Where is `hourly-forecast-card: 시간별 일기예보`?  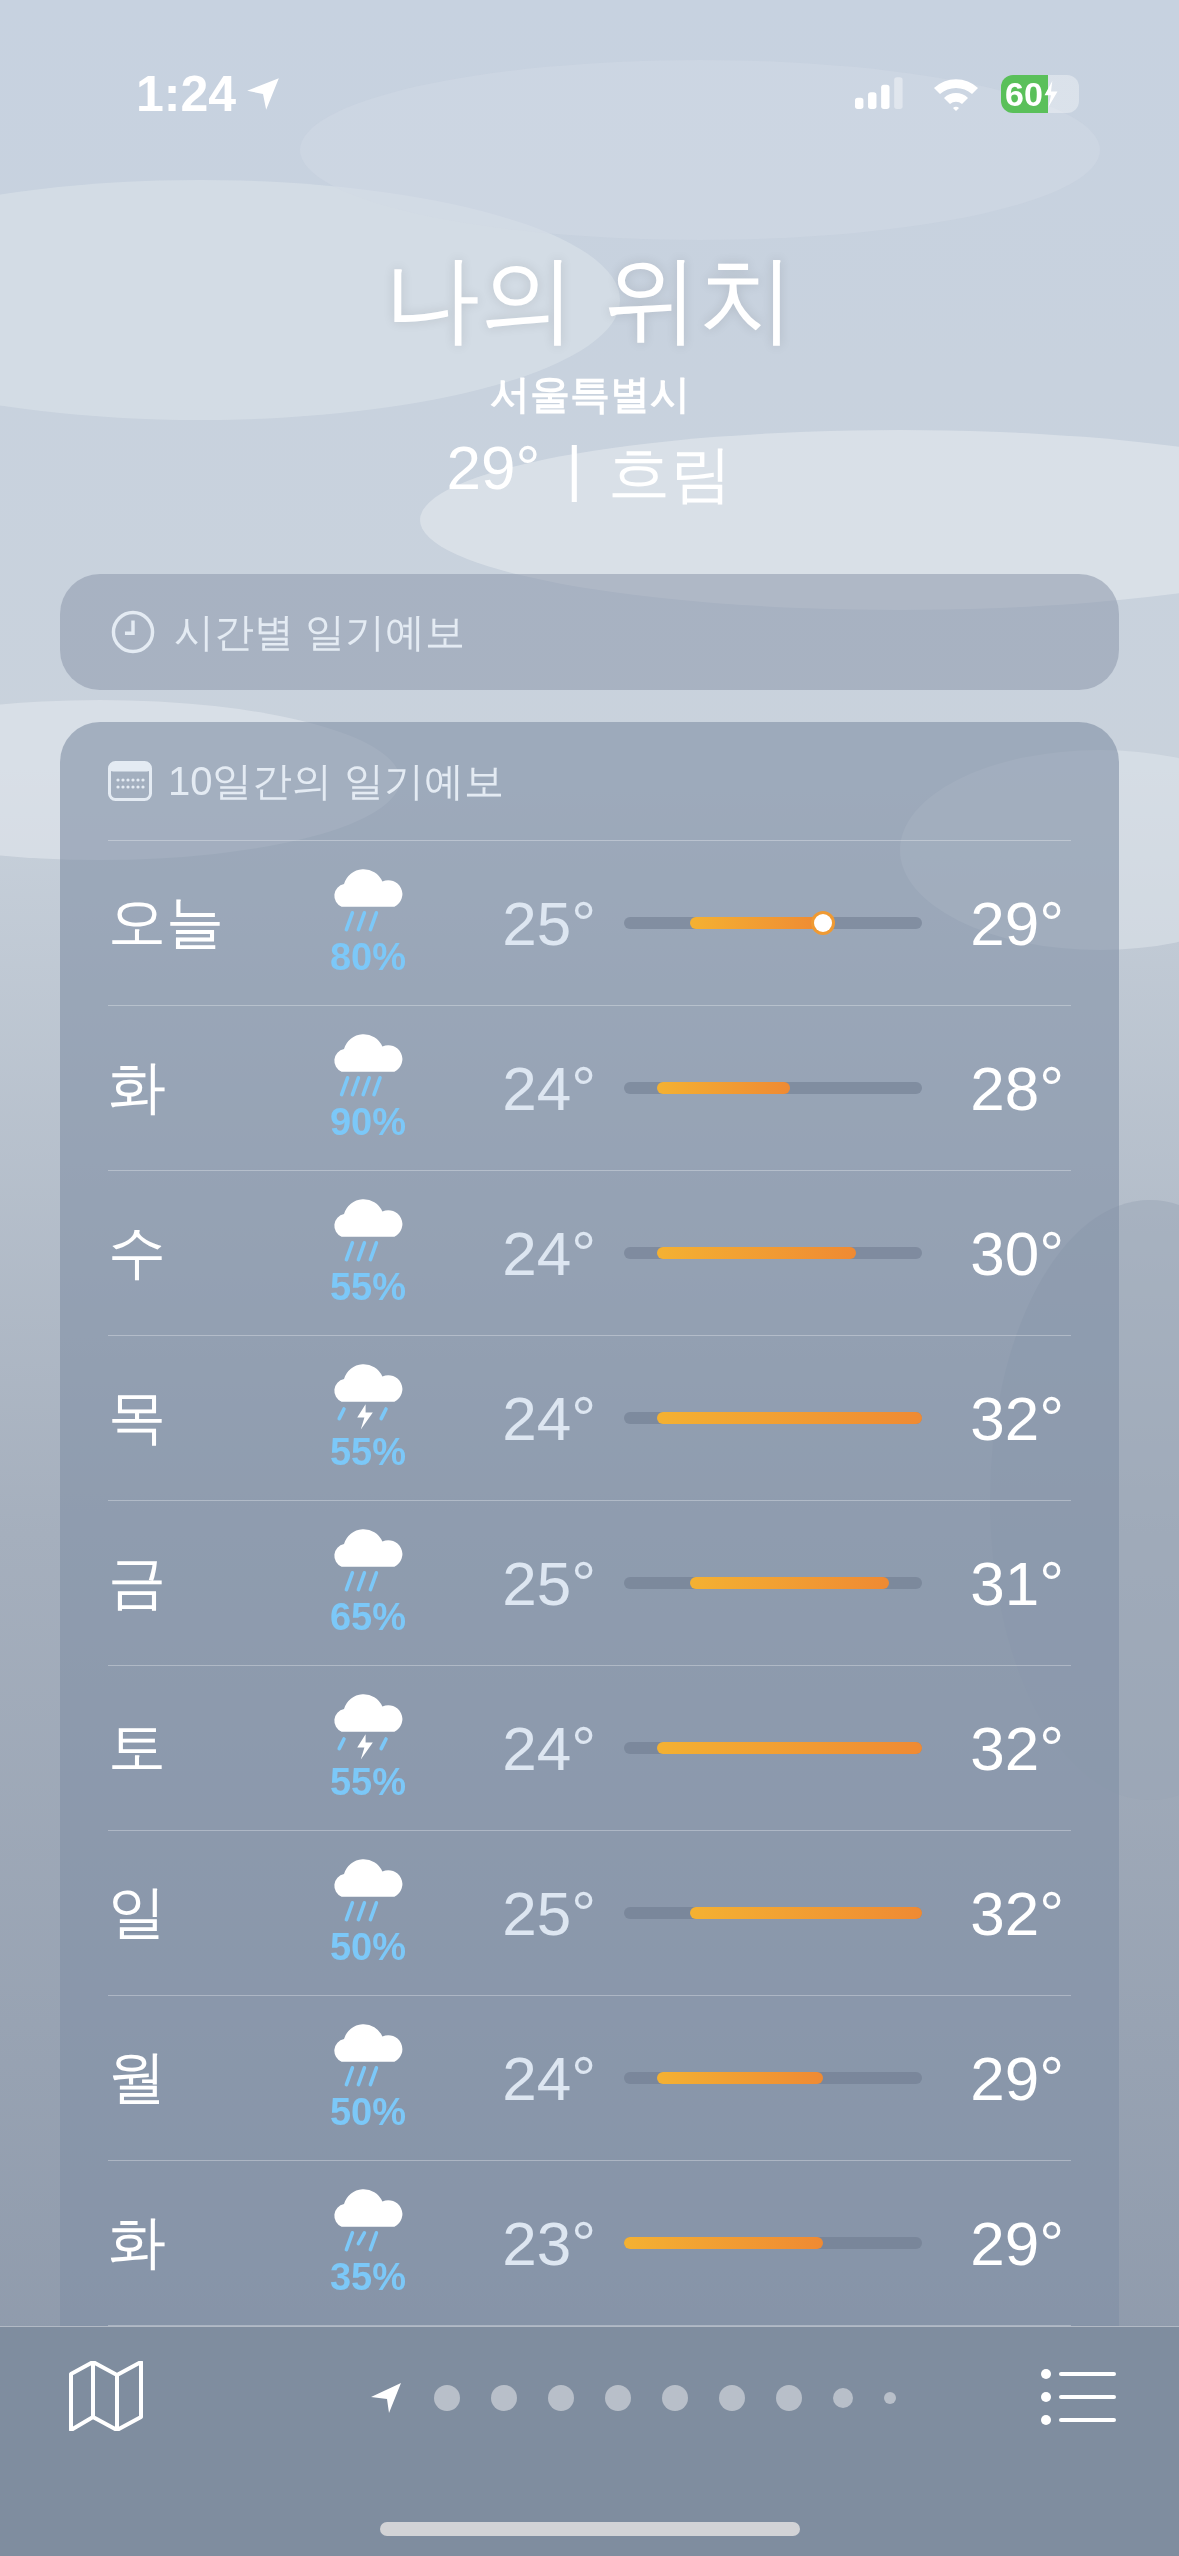 hourly-forecast-card: 시간별 일기예보 is located at coordinates (589, 632).